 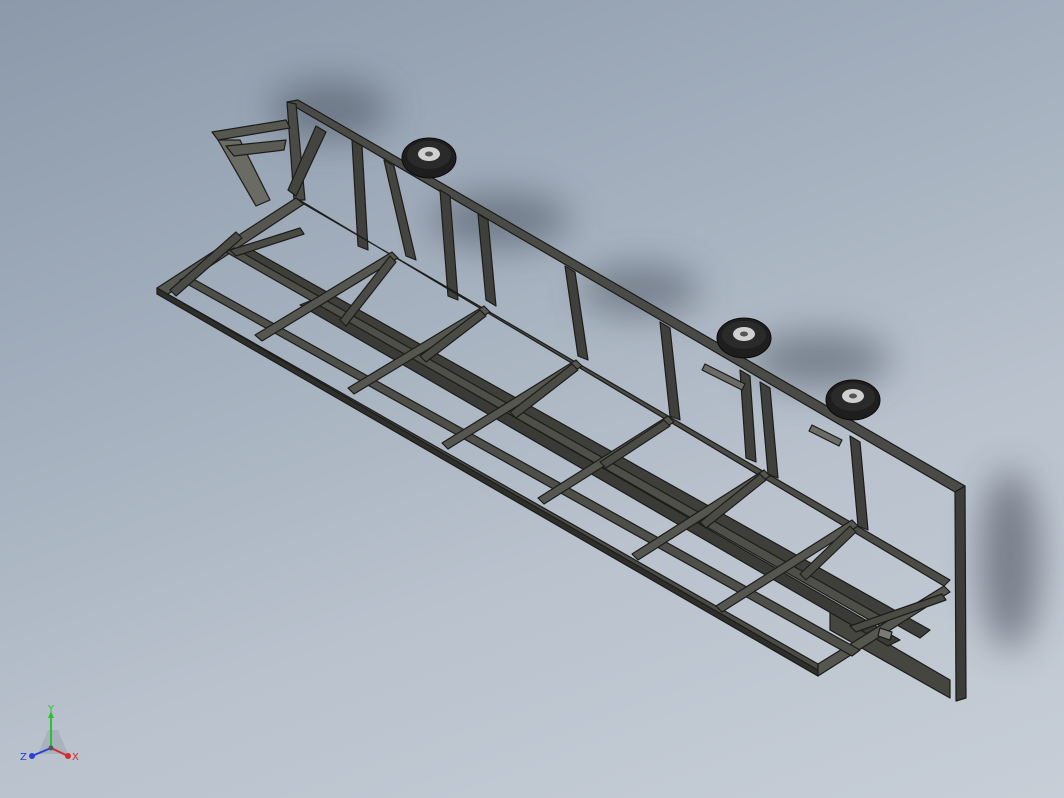 I want to click on back-right-post, so click(x=960, y=593).